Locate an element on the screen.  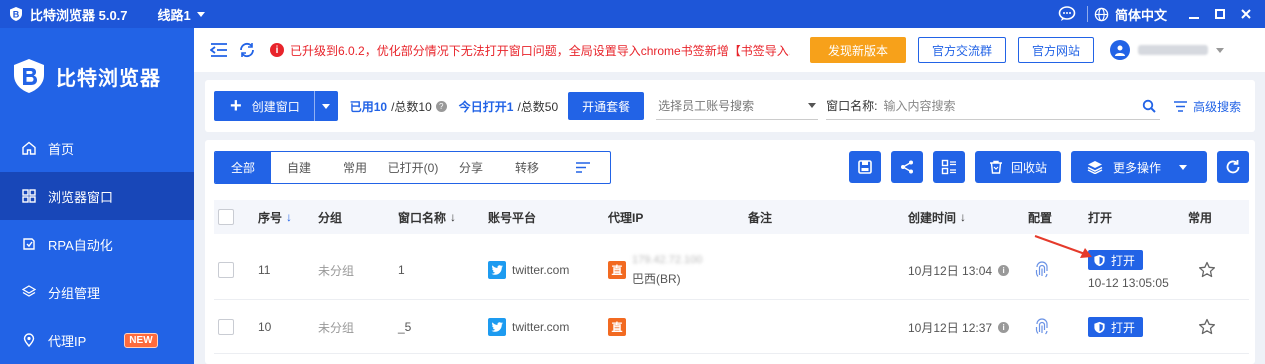
table-row: 10 未分组 _5 twitter.com 直 10月12日 12:37 i 打开 is located at coordinates (731, 327).